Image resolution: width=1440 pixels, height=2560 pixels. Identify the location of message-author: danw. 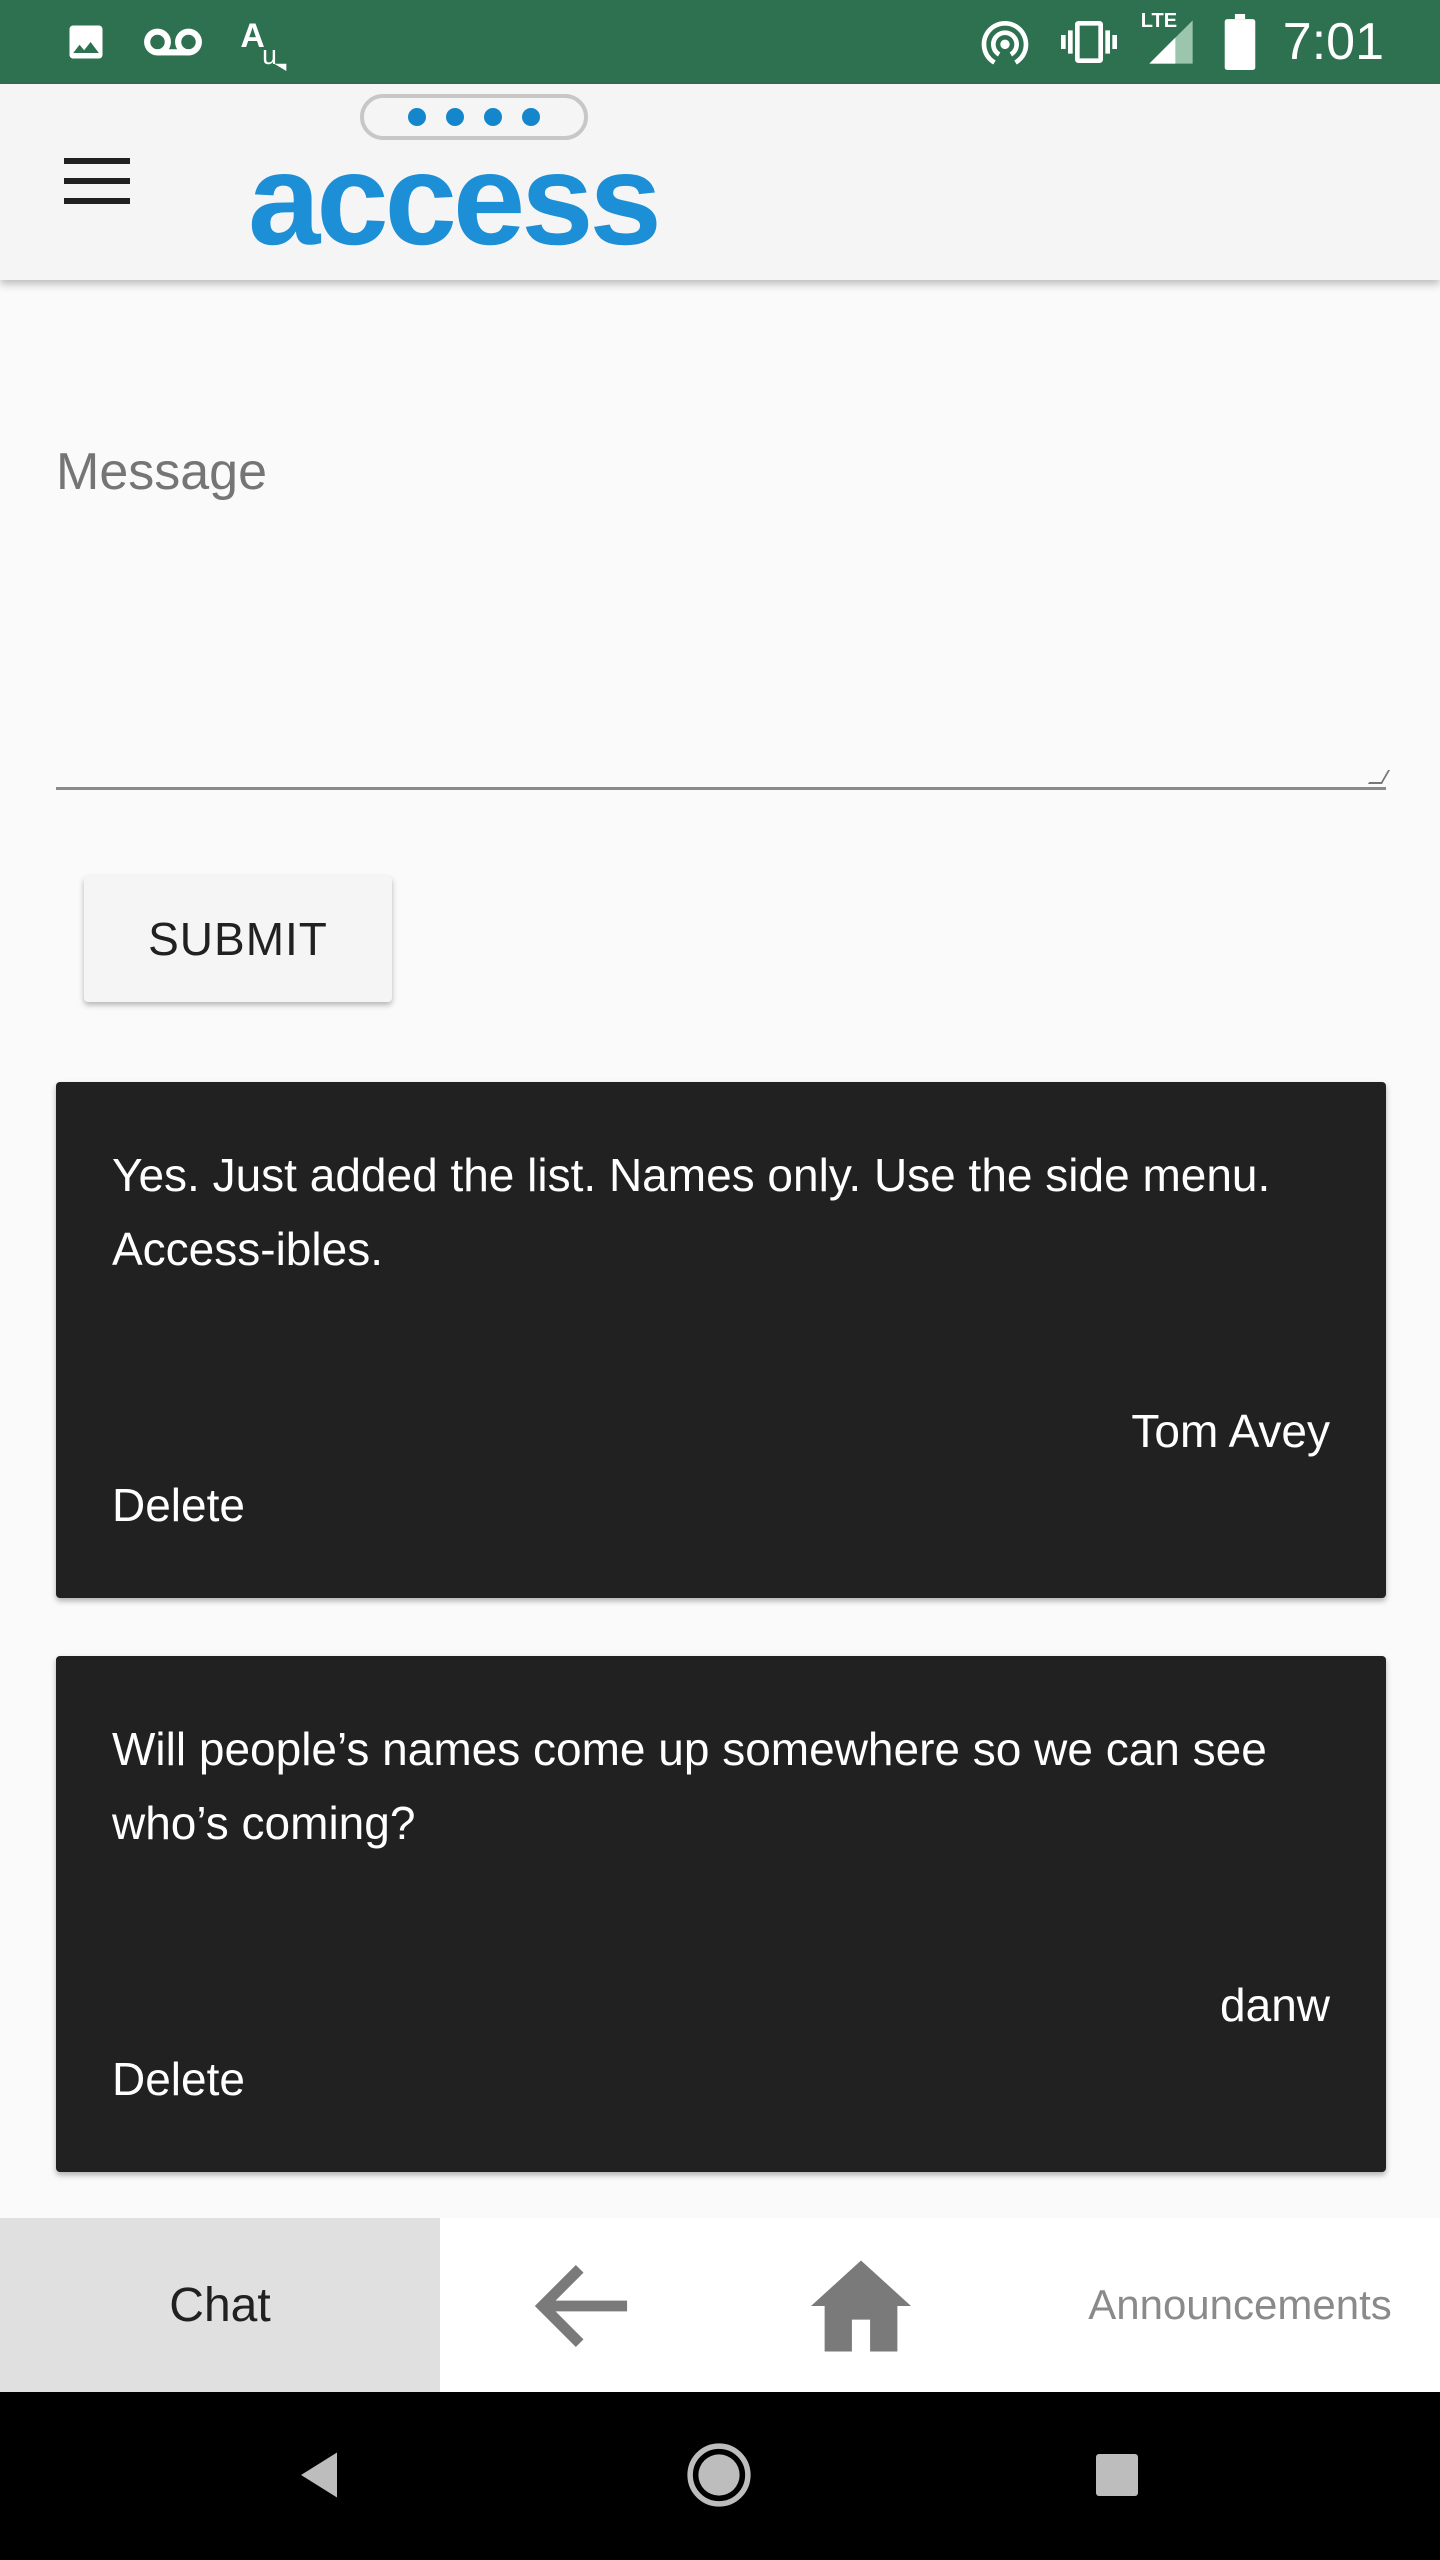
(1275, 2005).